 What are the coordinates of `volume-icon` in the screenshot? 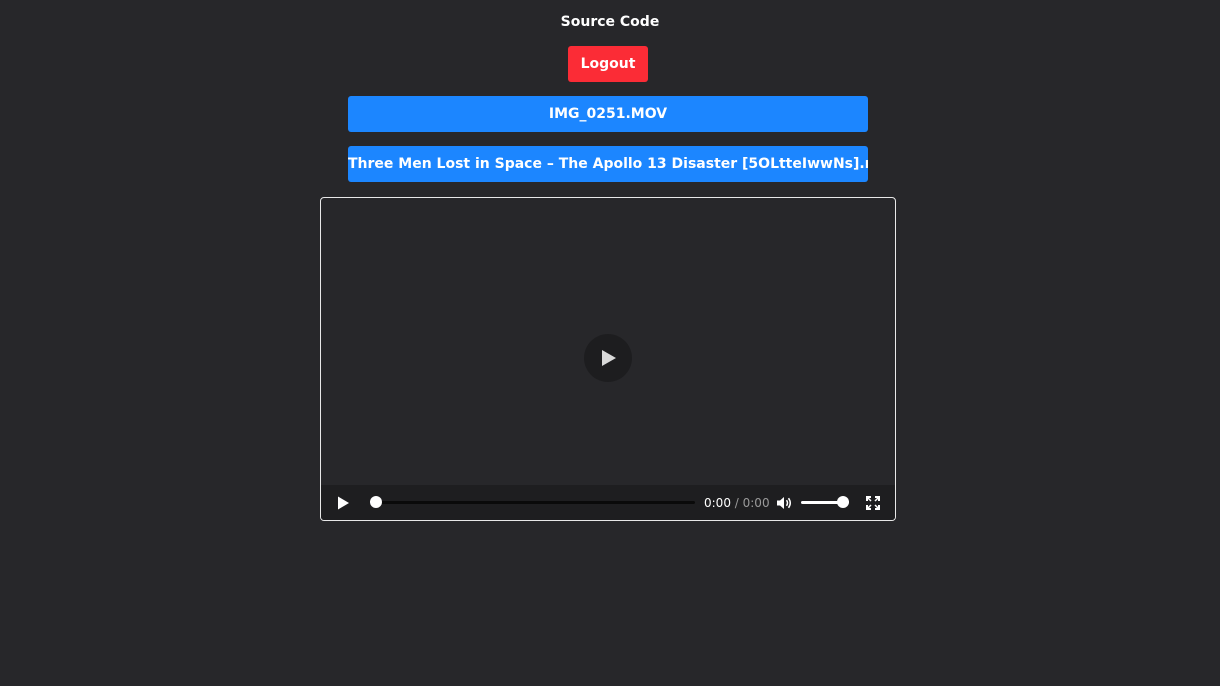 It's located at (784, 503).